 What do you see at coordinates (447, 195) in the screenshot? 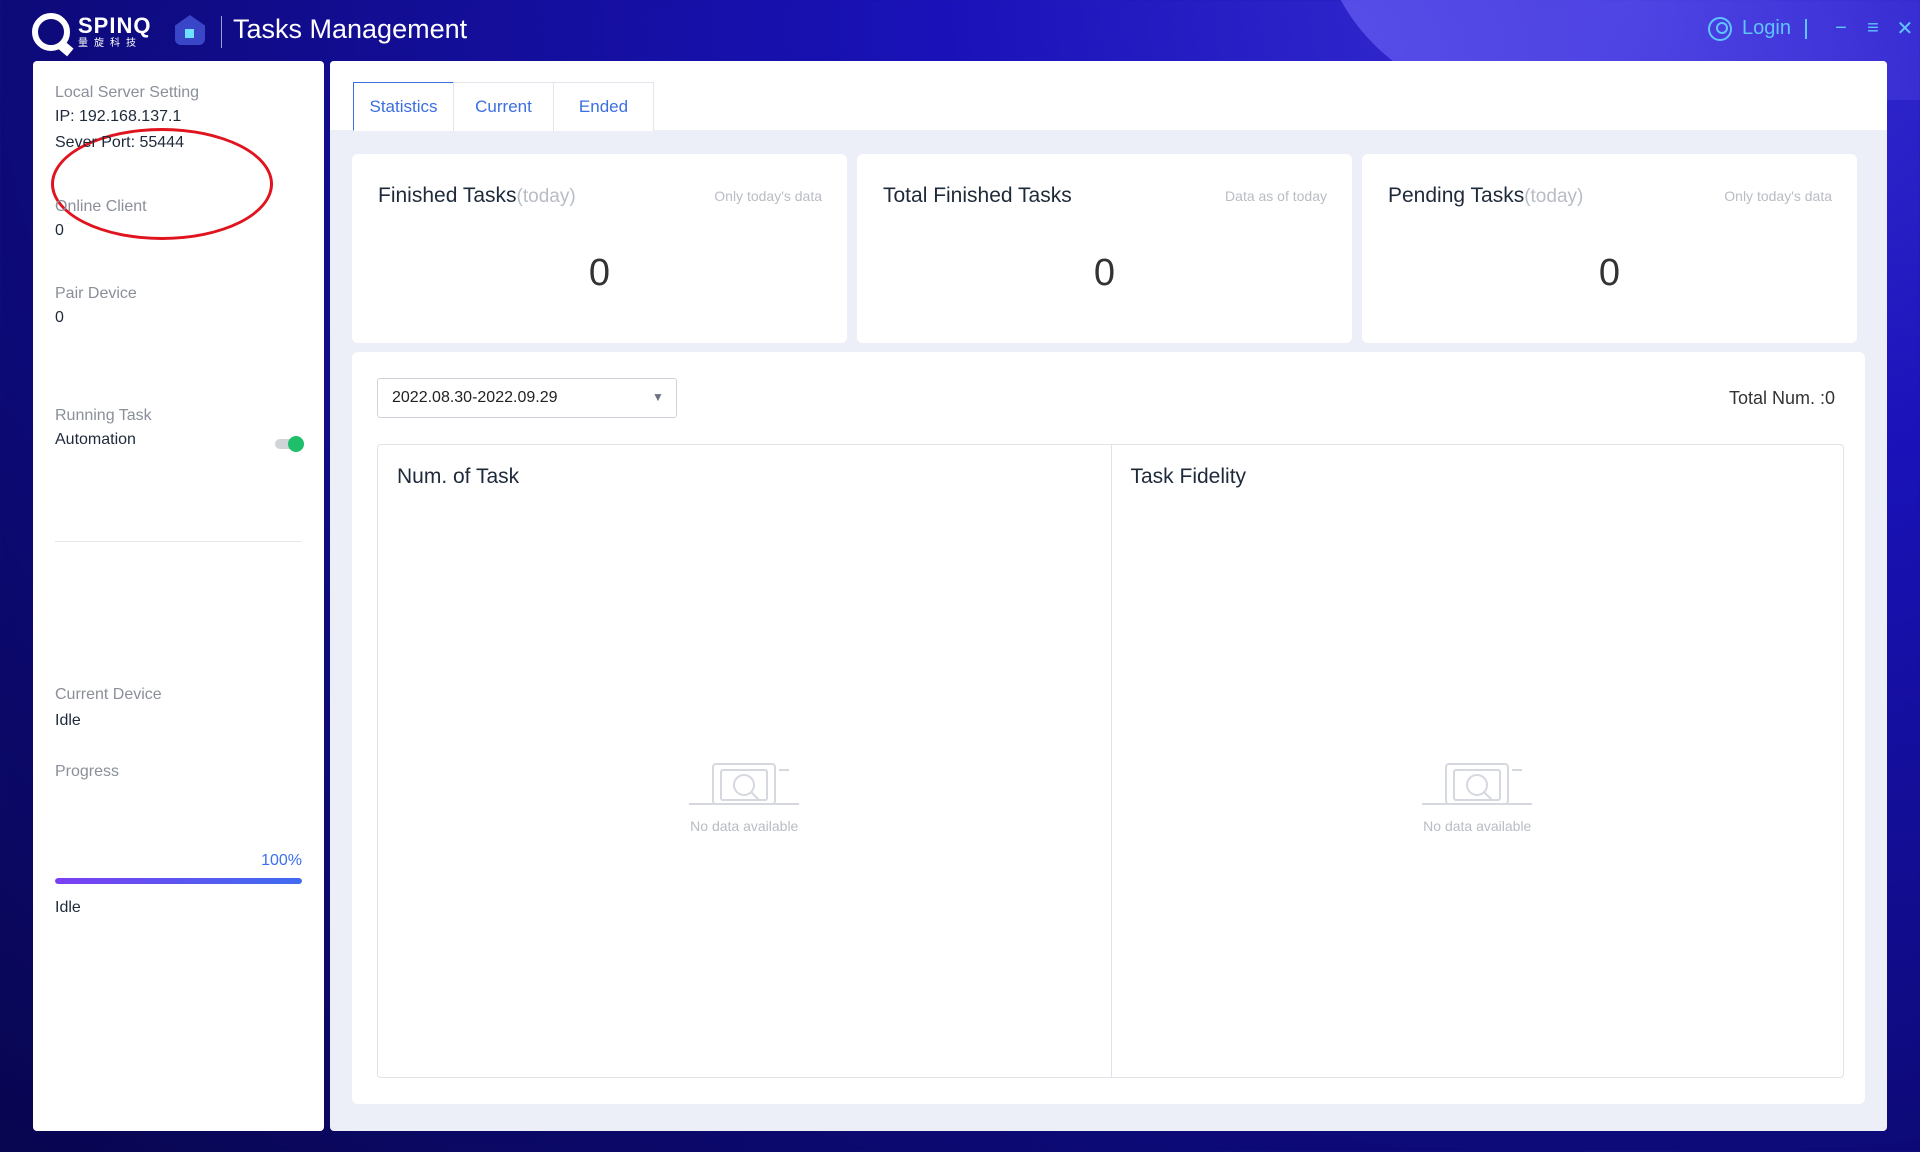
I see `card-title-text: Finished Tasks` at bounding box center [447, 195].